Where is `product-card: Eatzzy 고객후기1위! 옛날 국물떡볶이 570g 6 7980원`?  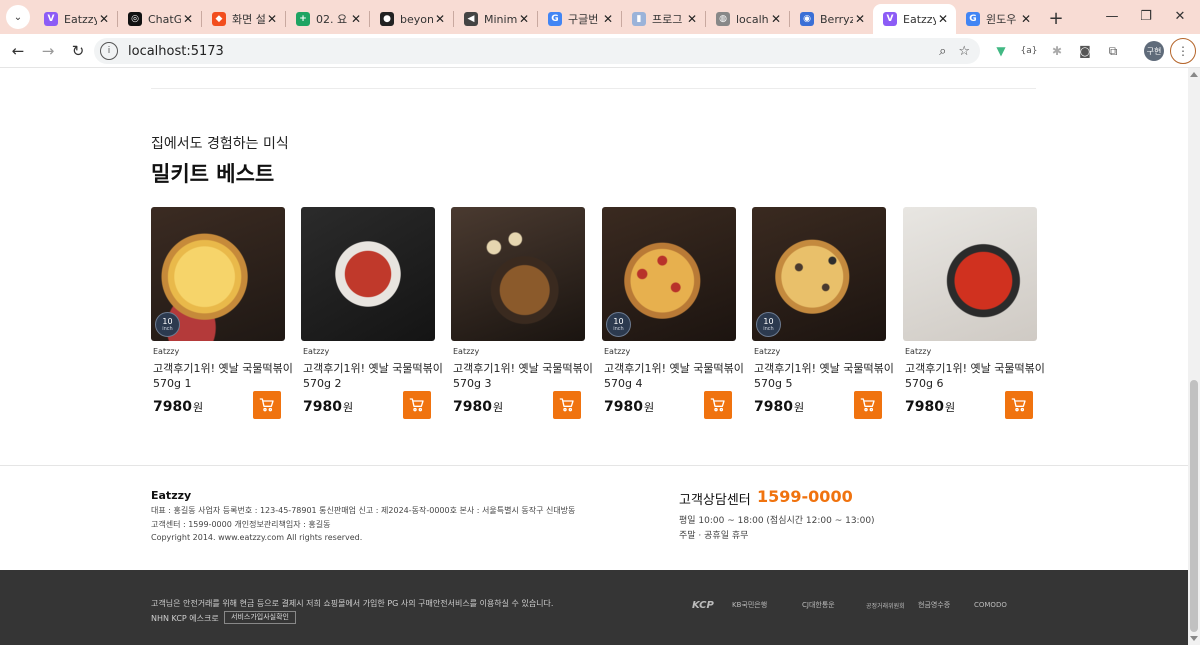
product-card: Eatzzy 고객후기1위! 옛날 국물떡볶이 570g 6 7980원 is located at coordinates (974, 313).